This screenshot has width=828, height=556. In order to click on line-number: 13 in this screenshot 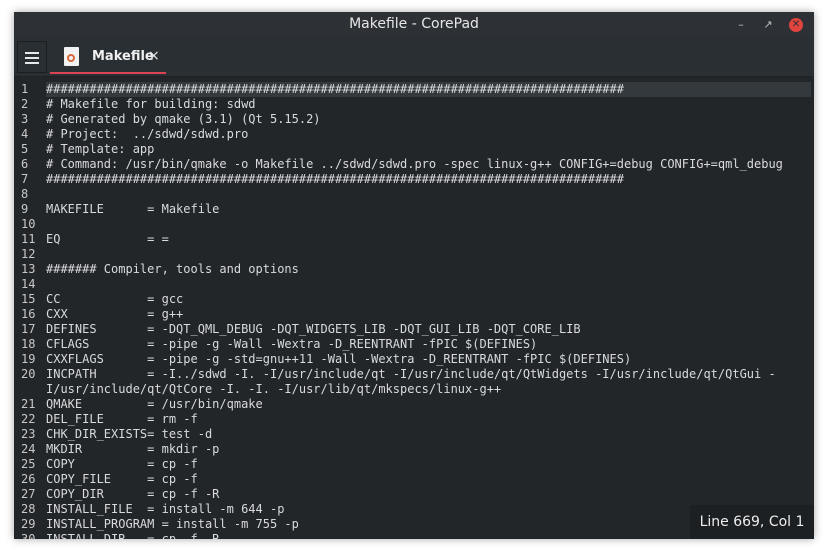, I will do `click(28, 269)`.